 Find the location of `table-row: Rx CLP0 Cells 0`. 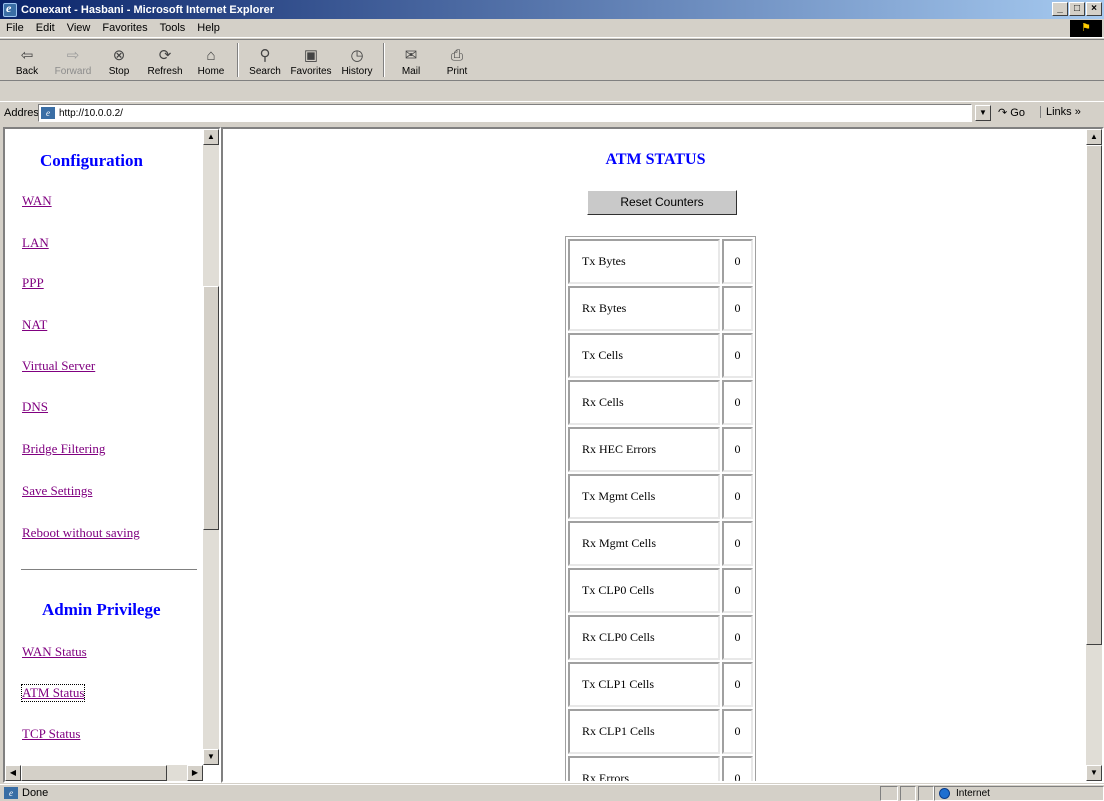

table-row: Rx CLP0 Cells 0 is located at coordinates (660, 637).